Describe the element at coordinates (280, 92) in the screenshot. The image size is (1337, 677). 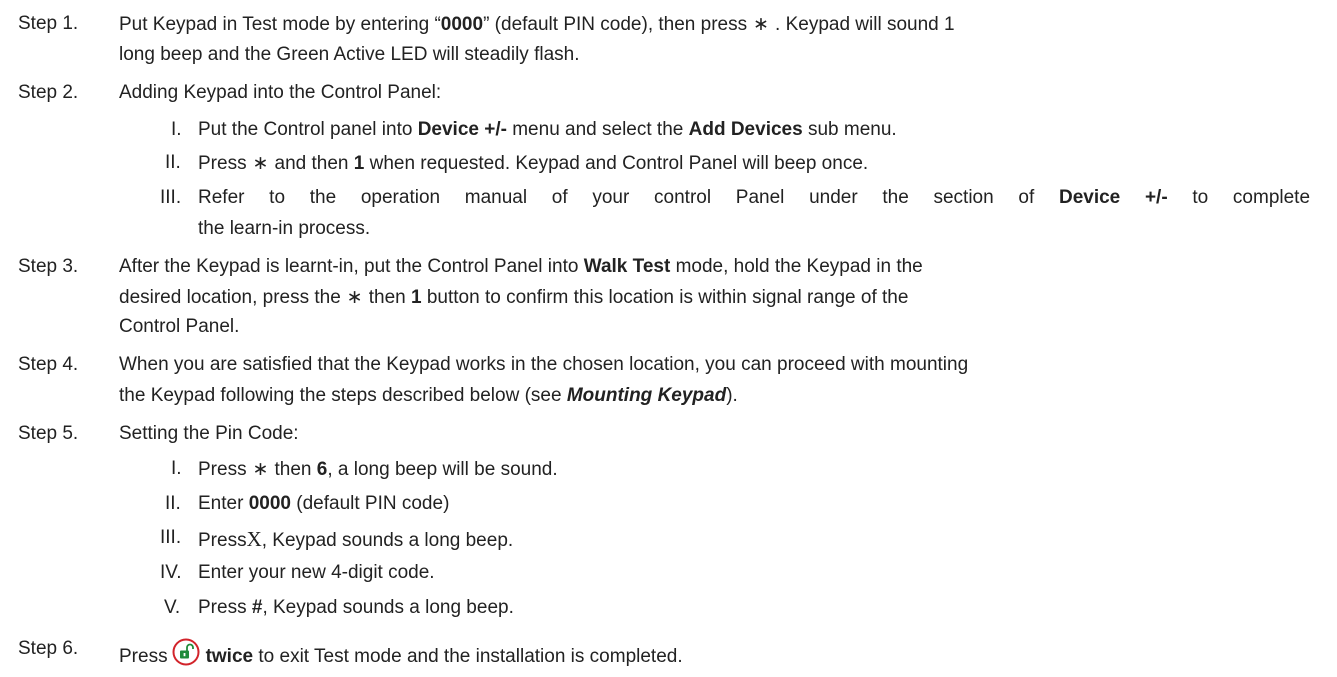
I see `step-2-intro: Adding Keypad into the Control Panel:` at that location.